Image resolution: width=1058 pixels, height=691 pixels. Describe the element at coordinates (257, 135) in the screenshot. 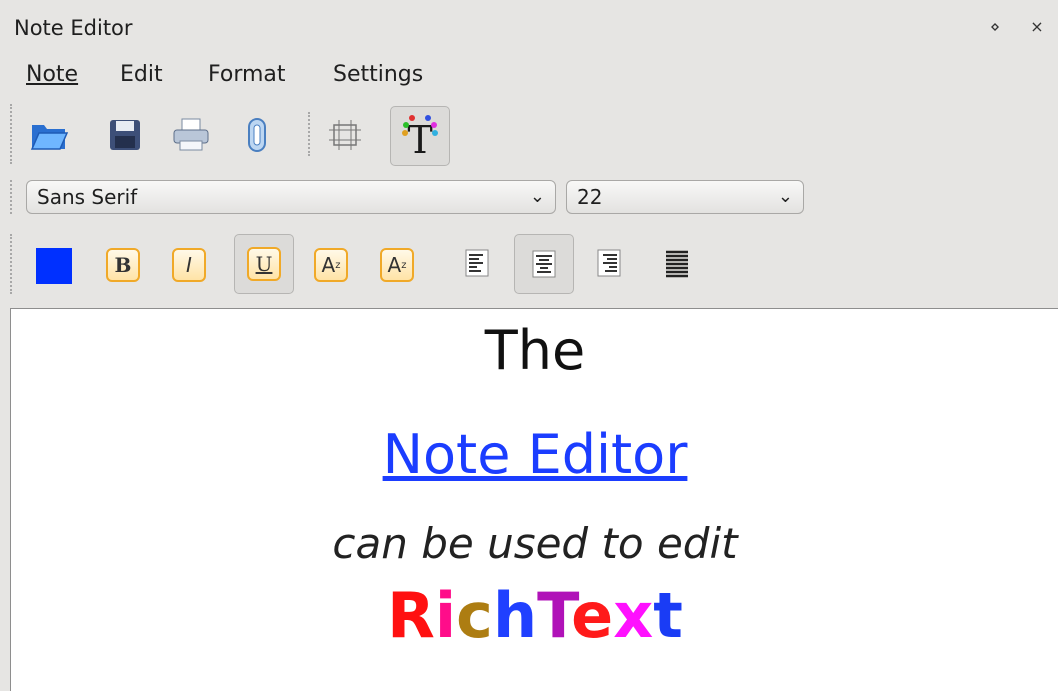

I see `attach-clip-icon` at that location.